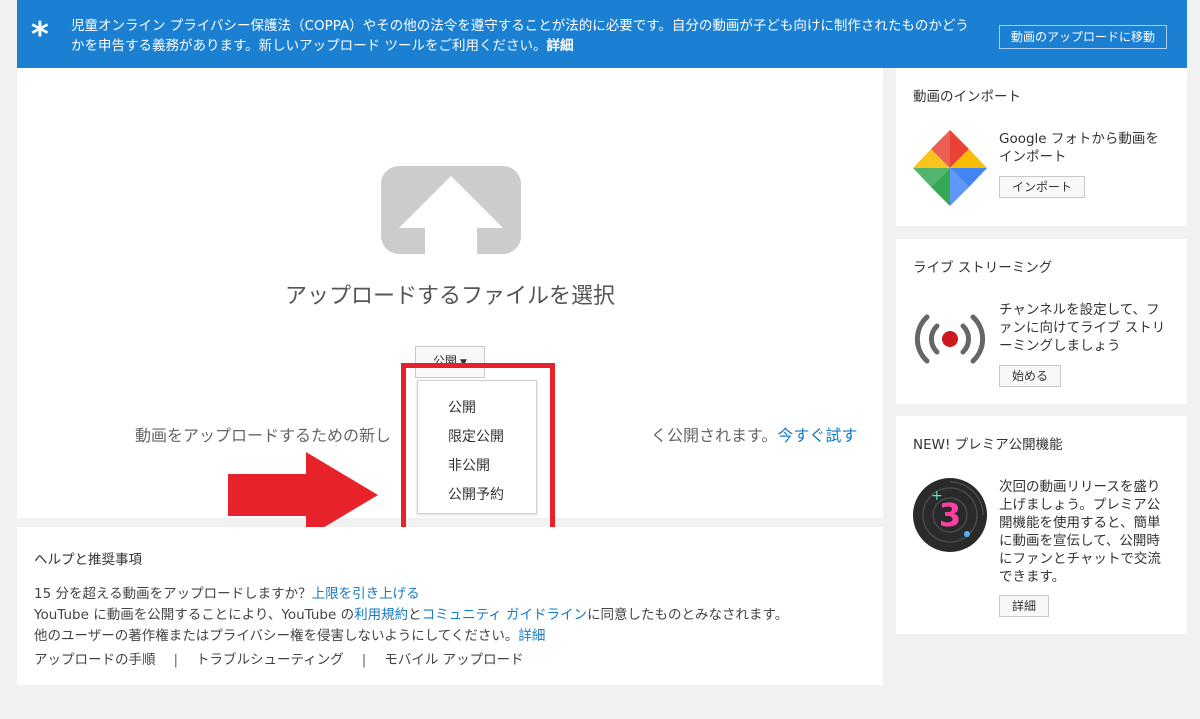  I want to click on import-button: インポート, so click(1042, 187).